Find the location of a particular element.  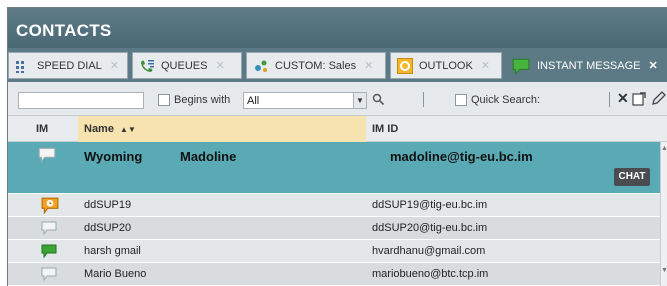

quick-search-checkbox is located at coordinates (461, 100).